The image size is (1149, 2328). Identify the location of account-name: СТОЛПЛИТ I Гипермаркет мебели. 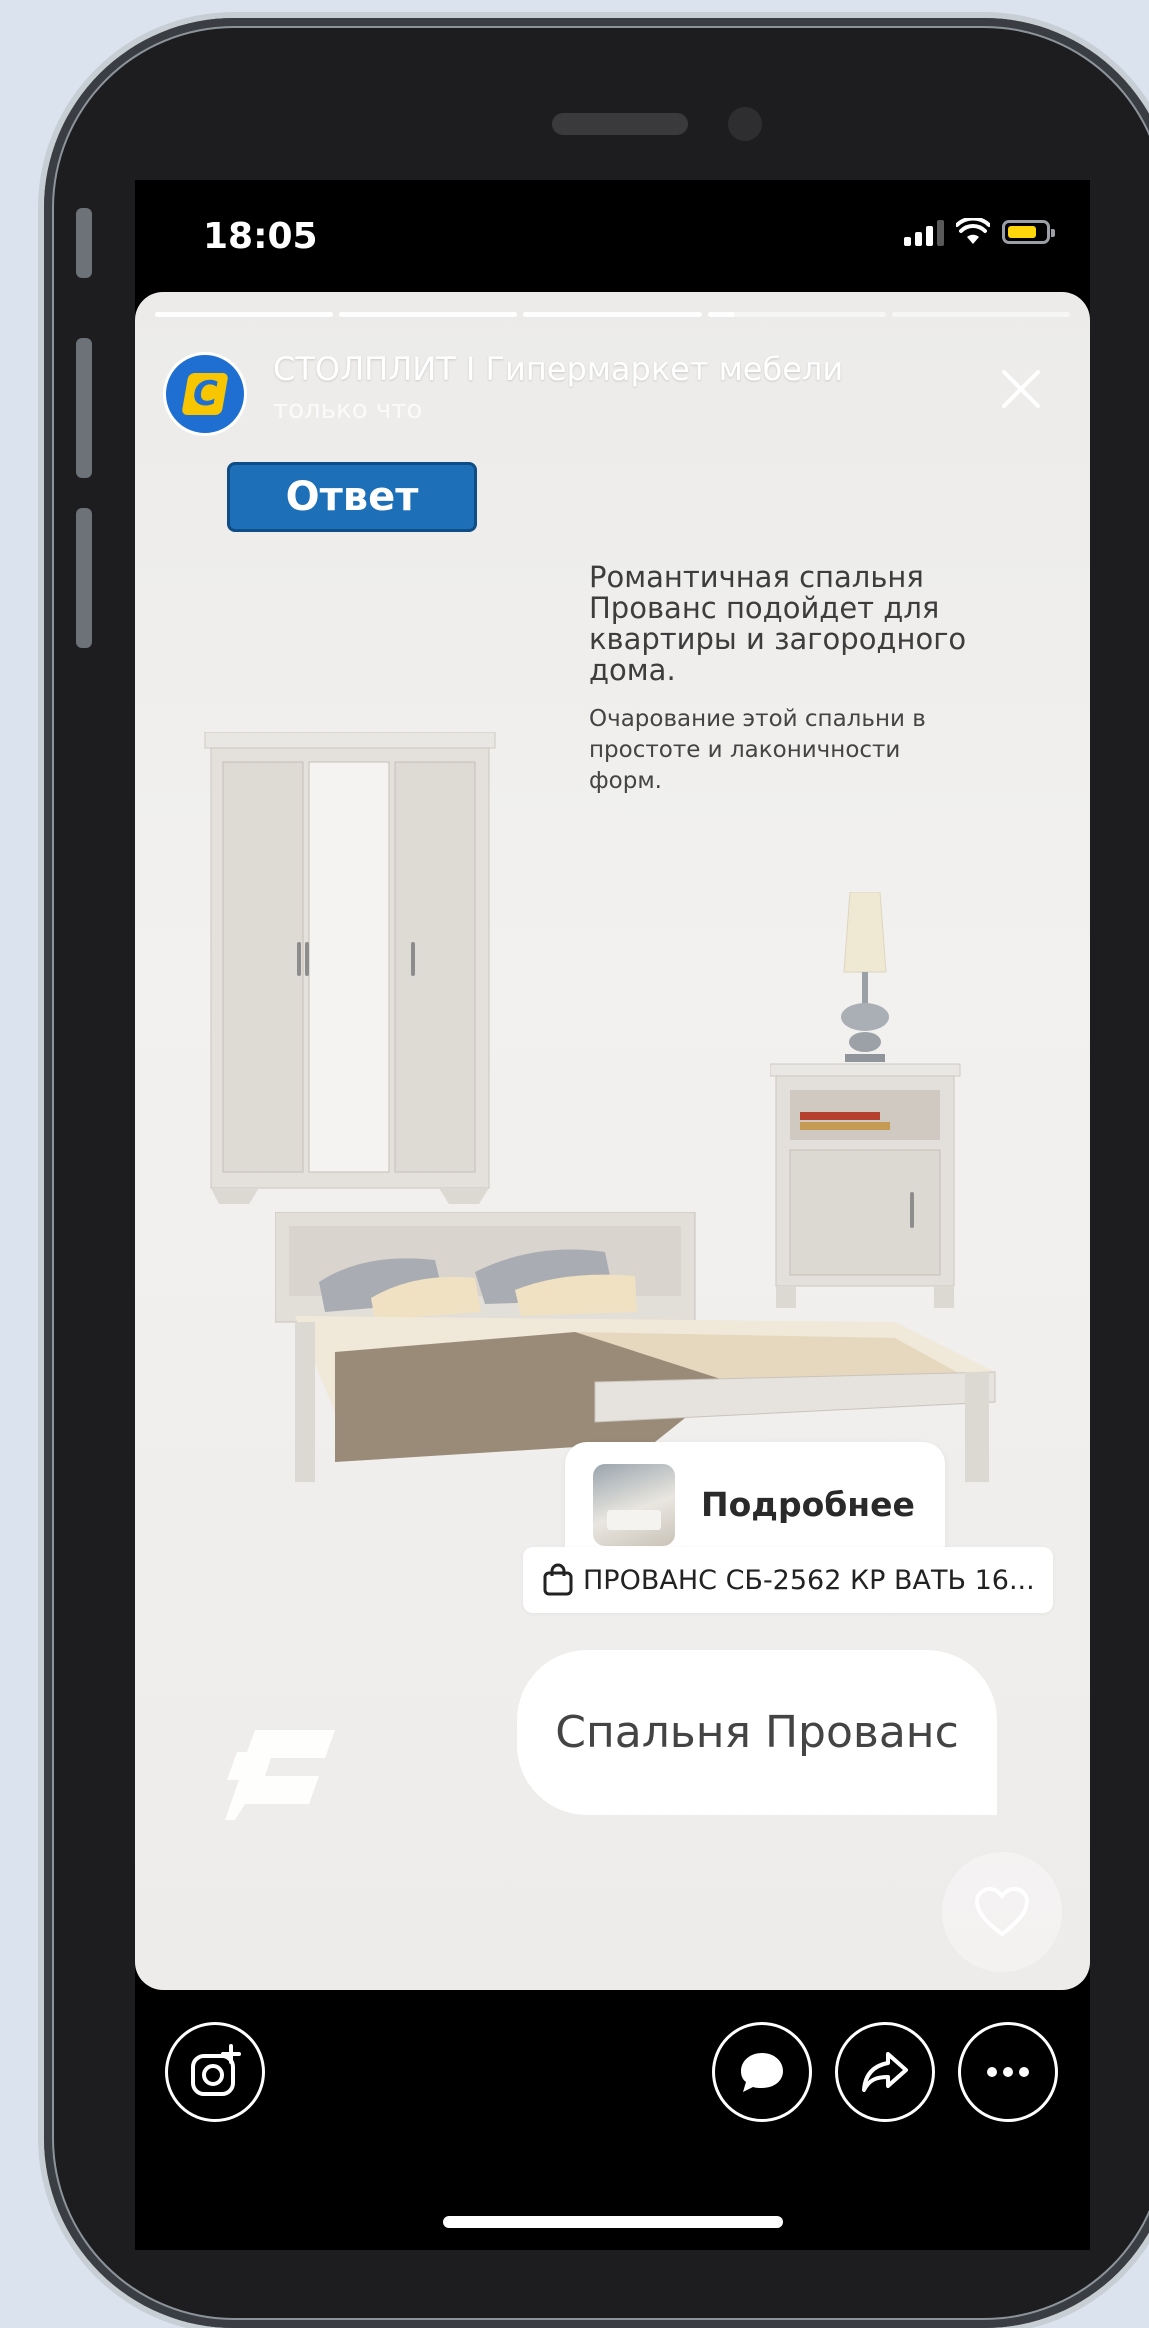
(558, 369).